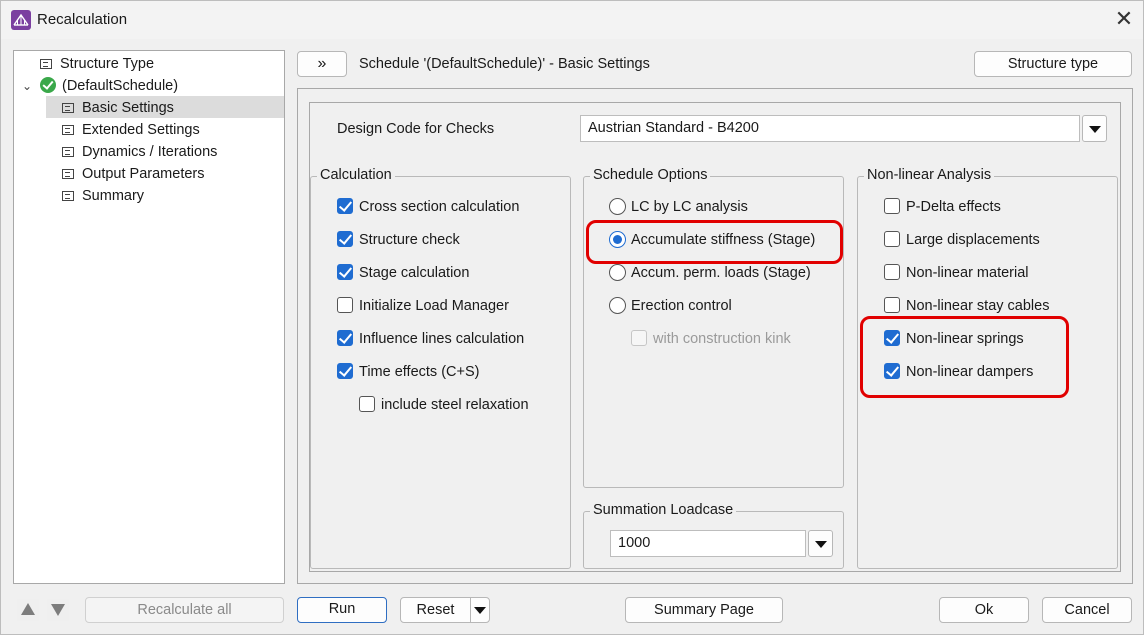 This screenshot has height=635, width=1144. What do you see at coordinates (929, 175) in the screenshot?
I see `nonlinear-analysis-title: Non-linear Analysis` at bounding box center [929, 175].